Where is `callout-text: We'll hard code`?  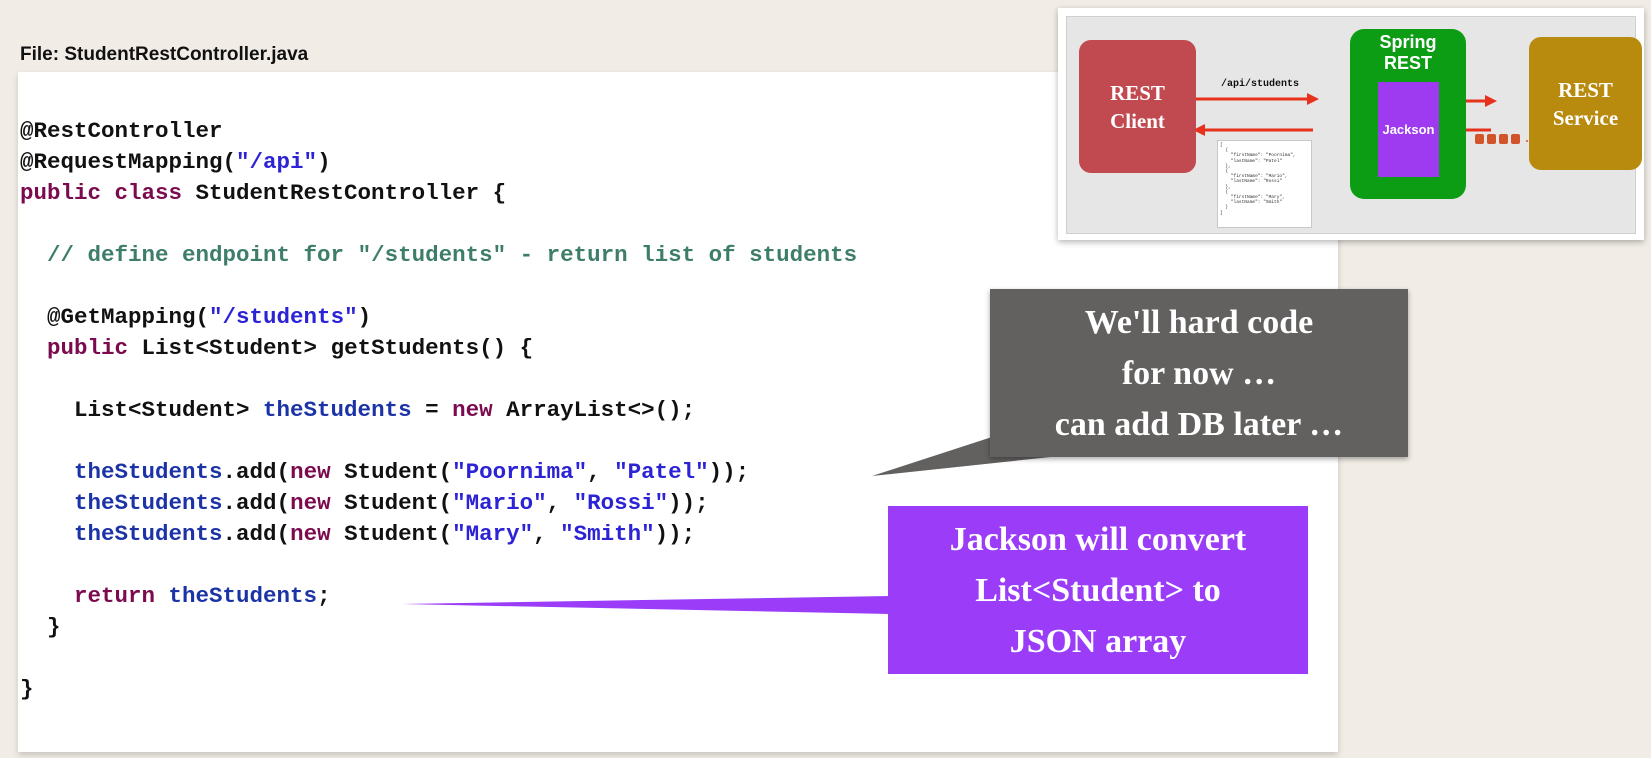 callout-text: We'll hard code is located at coordinates (1199, 322).